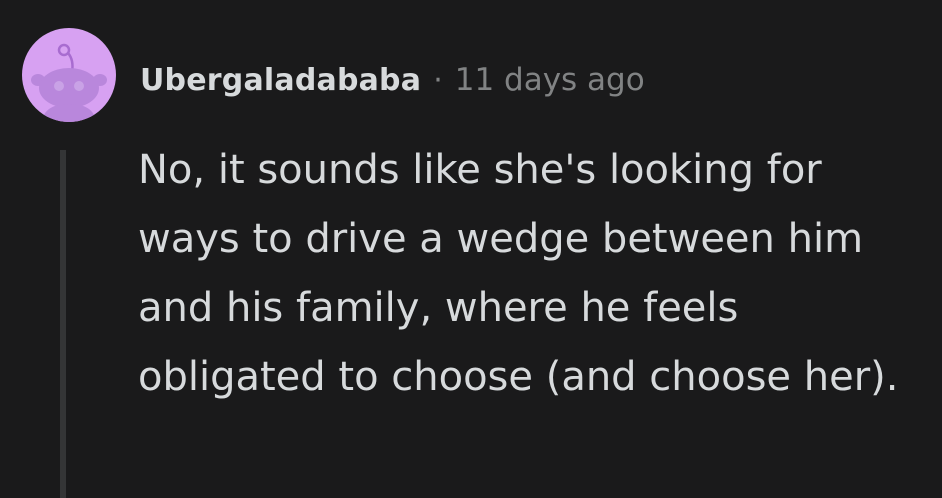 The height and width of the screenshot is (498, 942). What do you see at coordinates (550, 80) in the screenshot?
I see `comment-timestamp: 11 days ago` at bounding box center [550, 80].